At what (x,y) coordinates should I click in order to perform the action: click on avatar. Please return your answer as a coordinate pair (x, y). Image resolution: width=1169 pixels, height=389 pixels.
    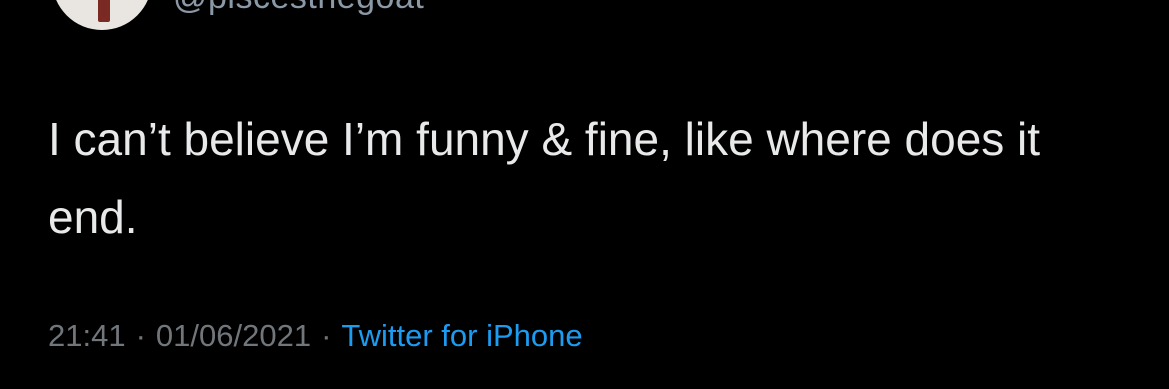
    Looking at the image, I should click on (102, 15).